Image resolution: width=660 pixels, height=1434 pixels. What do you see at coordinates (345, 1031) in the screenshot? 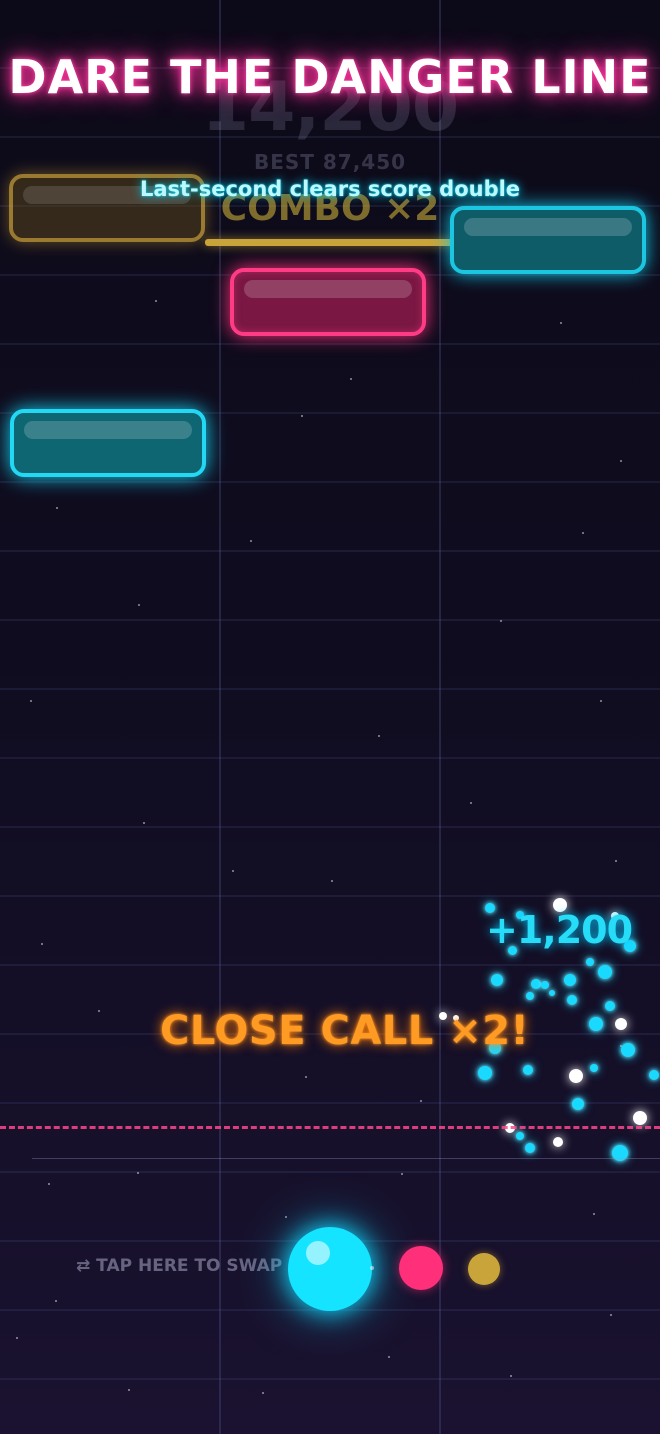
I see `close-call-popup: CLOSE CALL ×2!` at bounding box center [345, 1031].